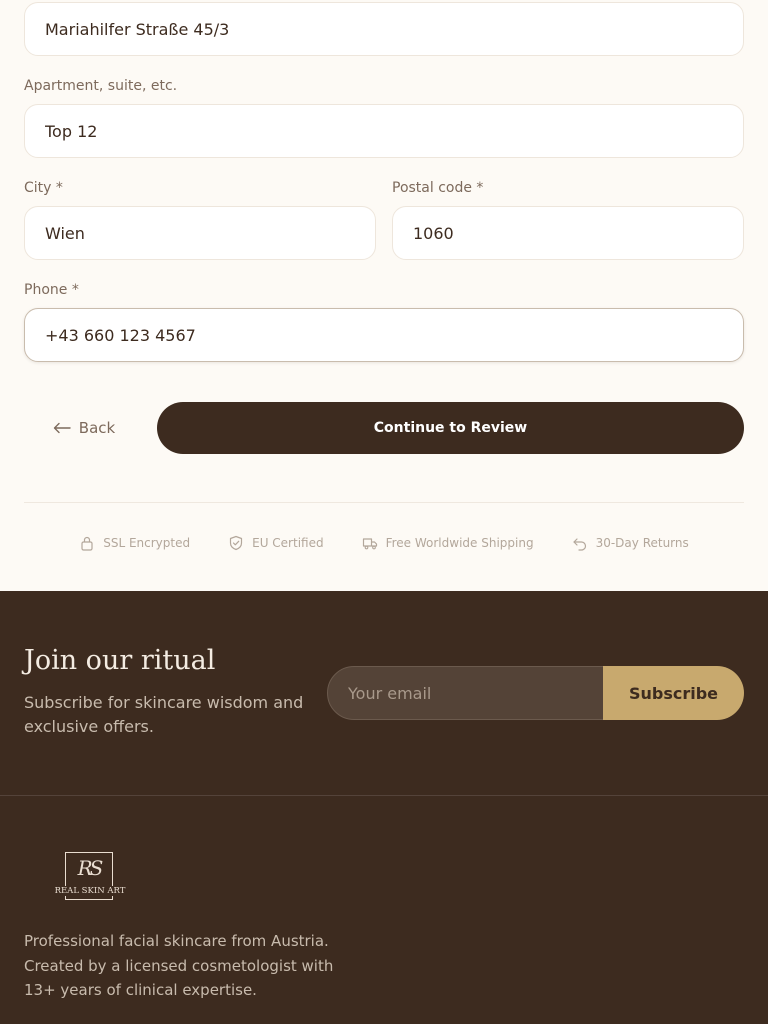 The height and width of the screenshot is (1024, 768). Describe the element at coordinates (578, 233) in the screenshot. I see `postal-code-input` at that location.